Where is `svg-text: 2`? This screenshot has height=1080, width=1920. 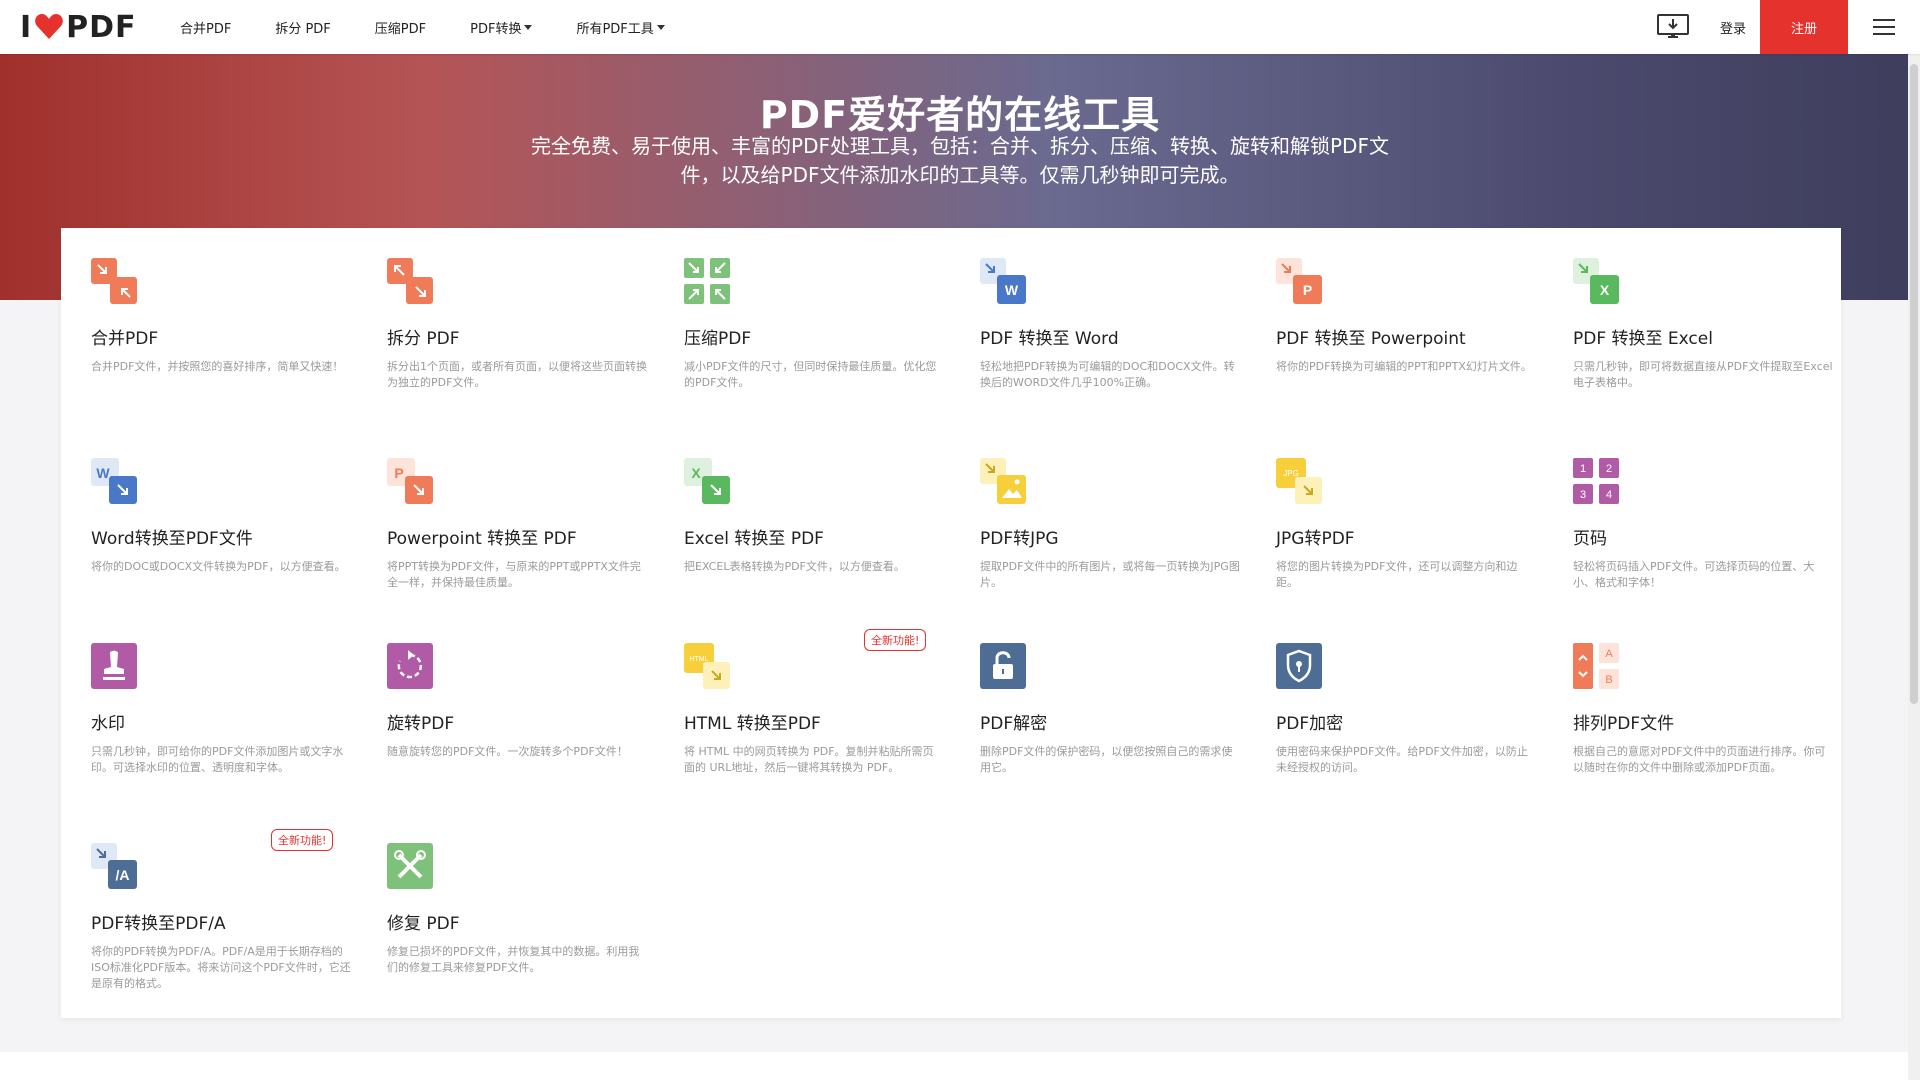
svg-text: 2 is located at coordinates (1609, 469).